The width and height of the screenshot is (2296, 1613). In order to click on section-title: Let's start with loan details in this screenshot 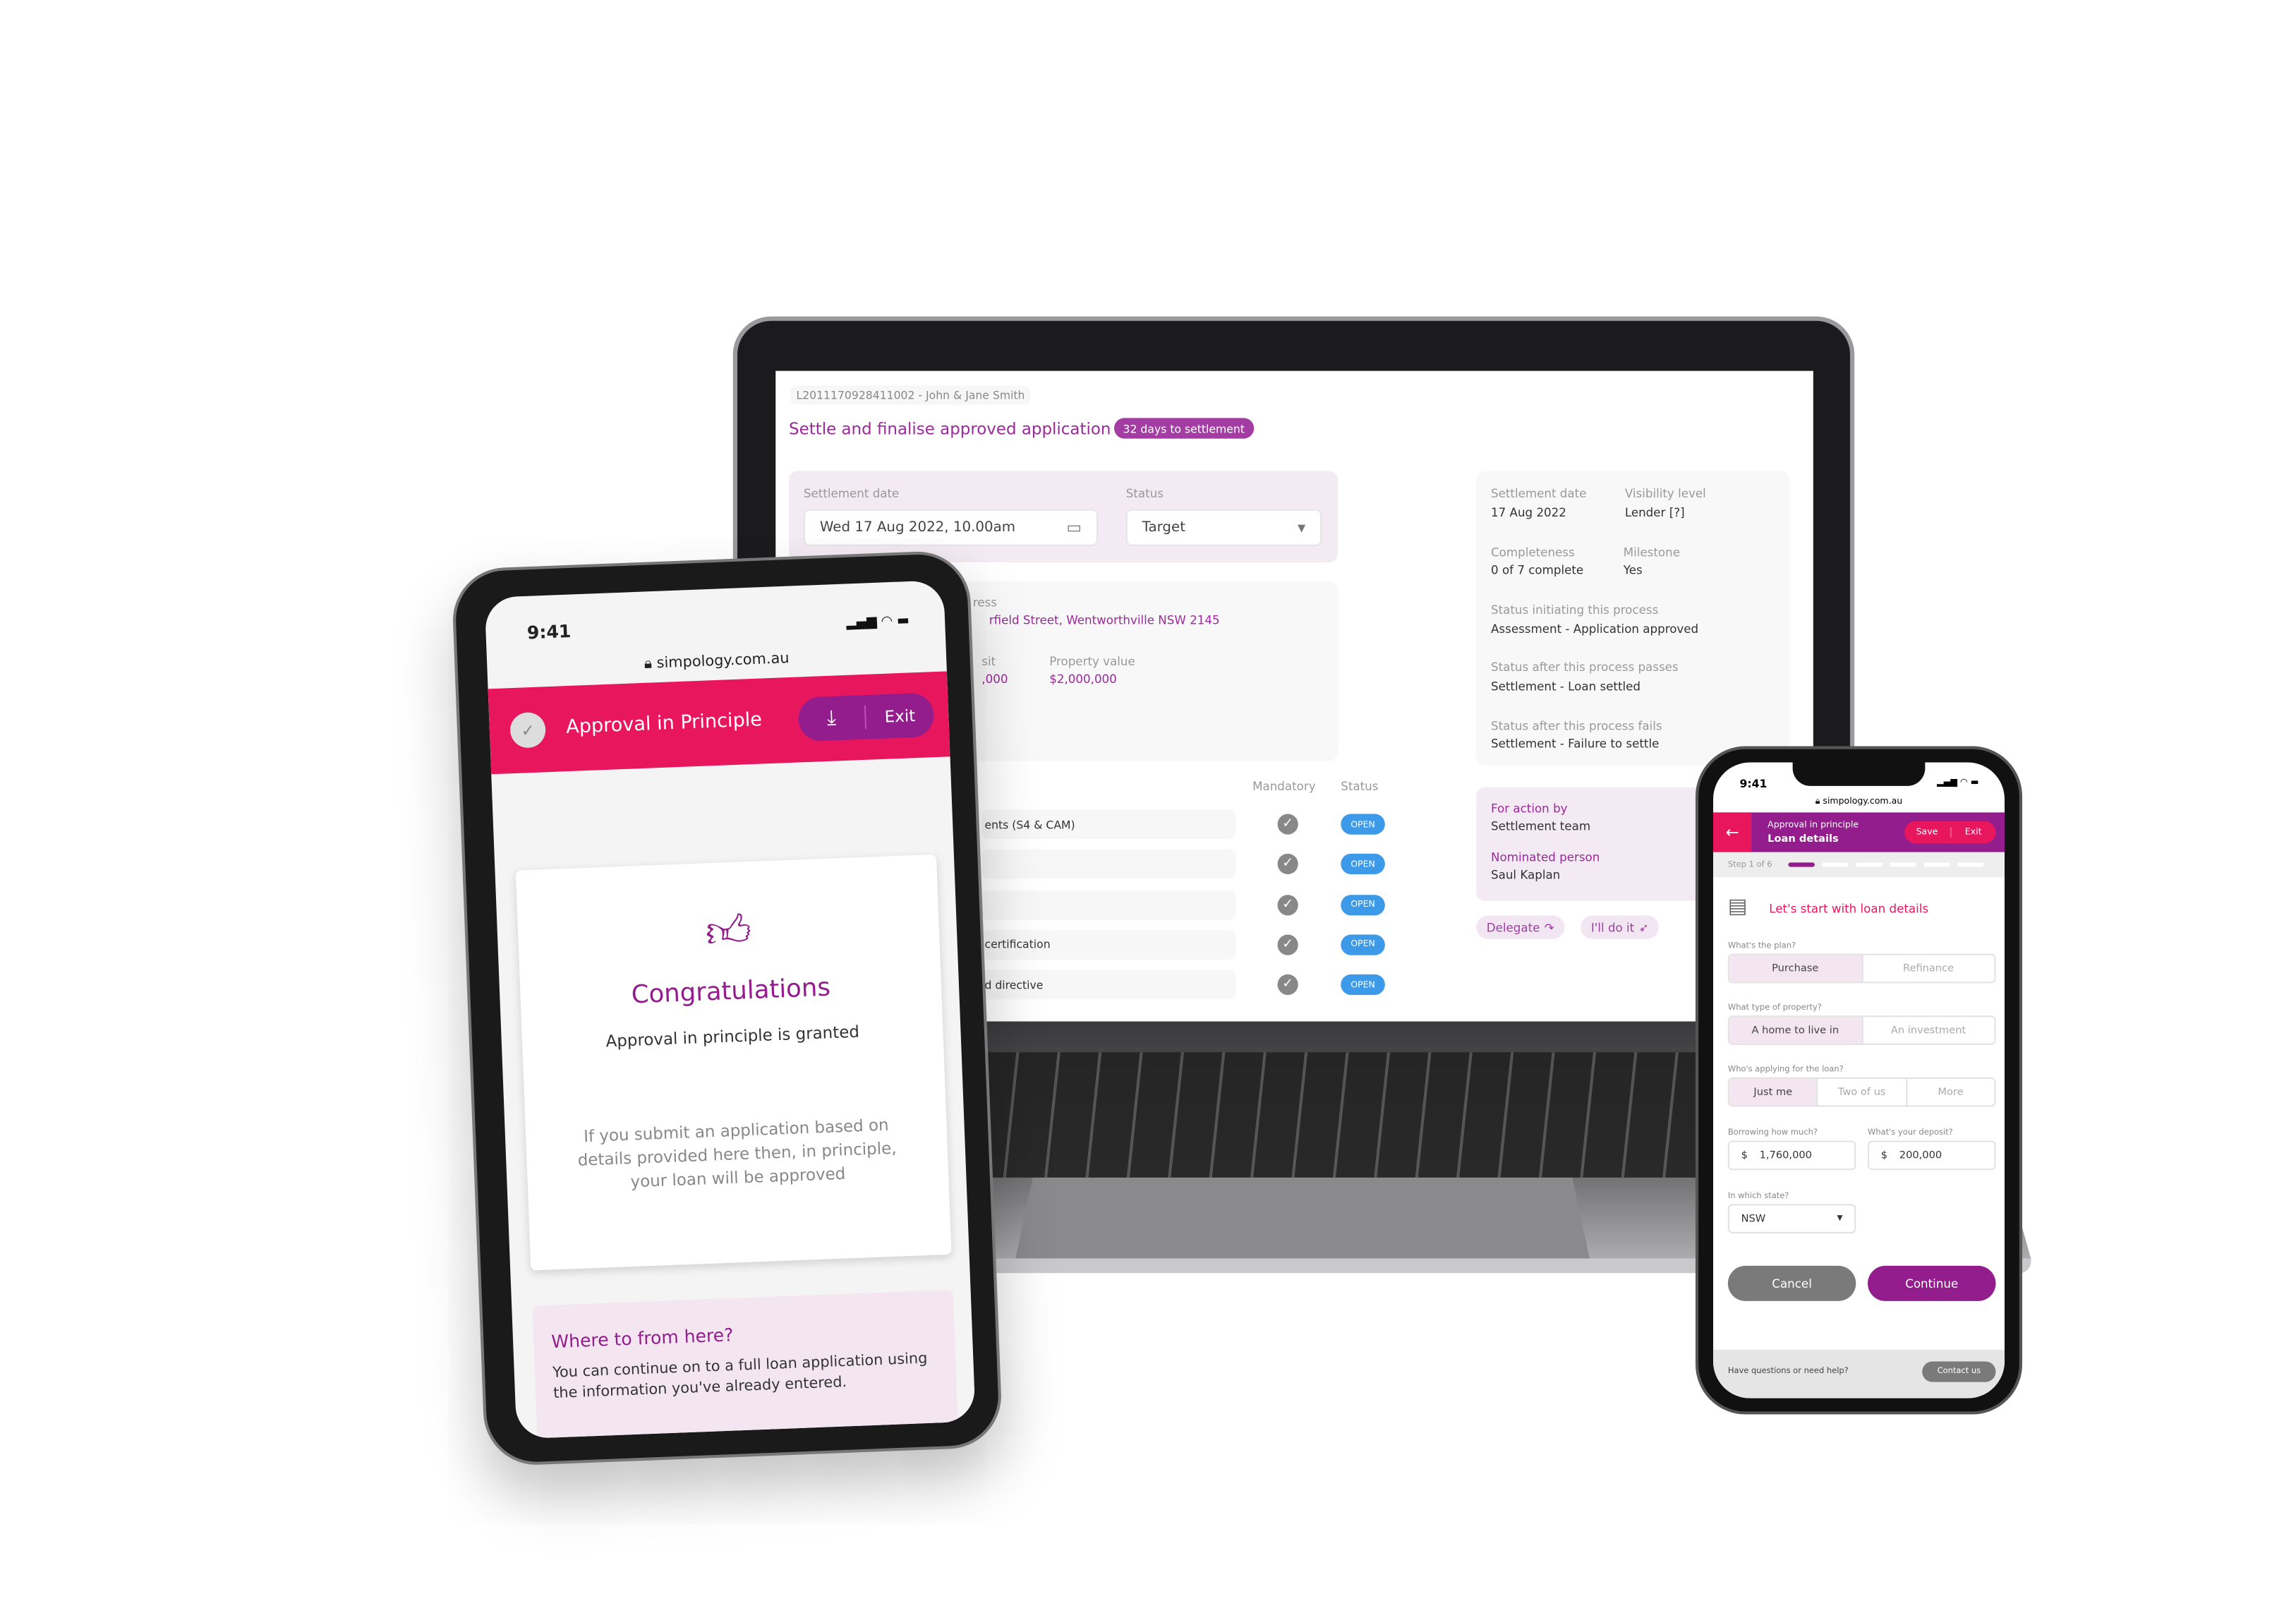, I will do `click(1849, 909)`.